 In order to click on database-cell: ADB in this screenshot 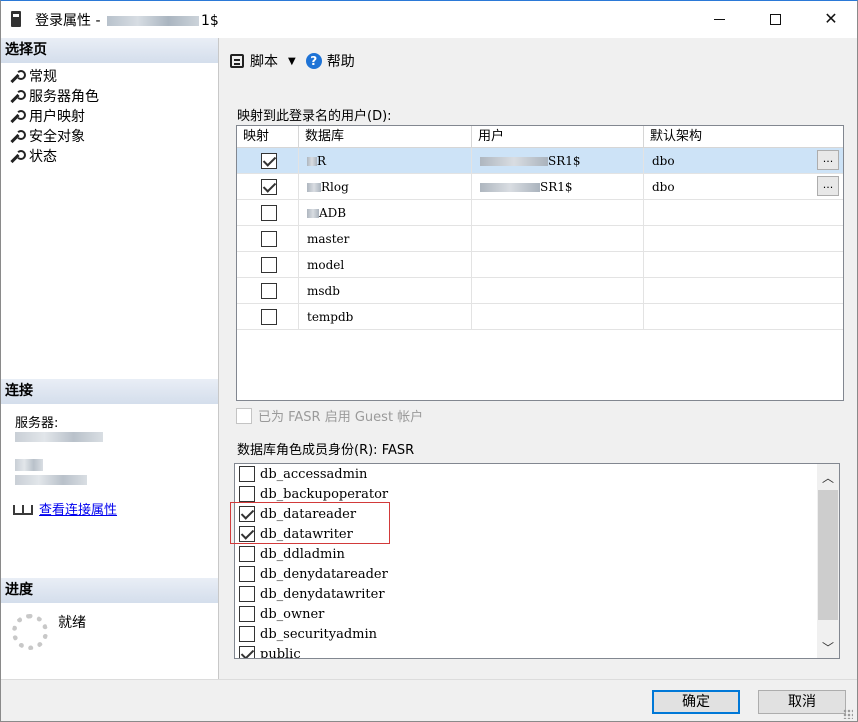, I will do `click(385, 213)`.